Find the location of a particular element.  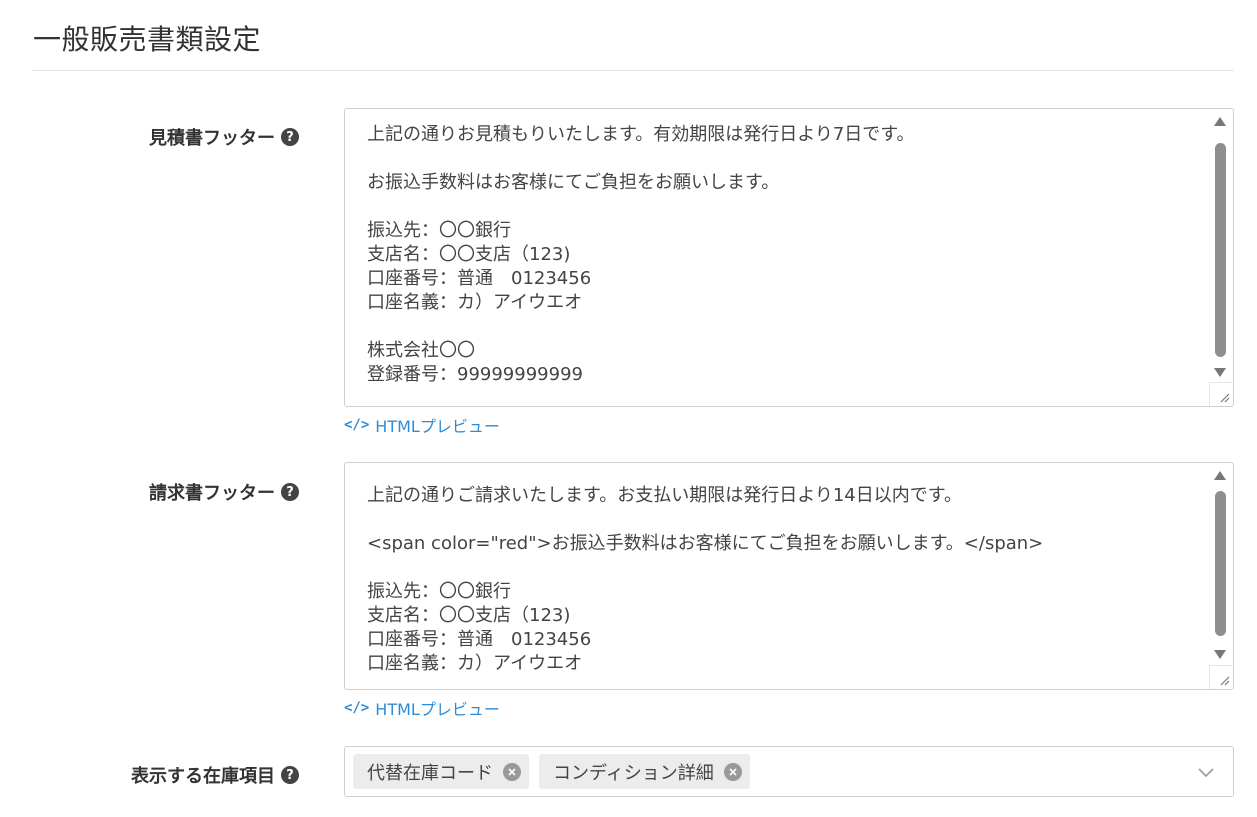

invoice-footer-scrollbar is located at coordinates (1220, 576).